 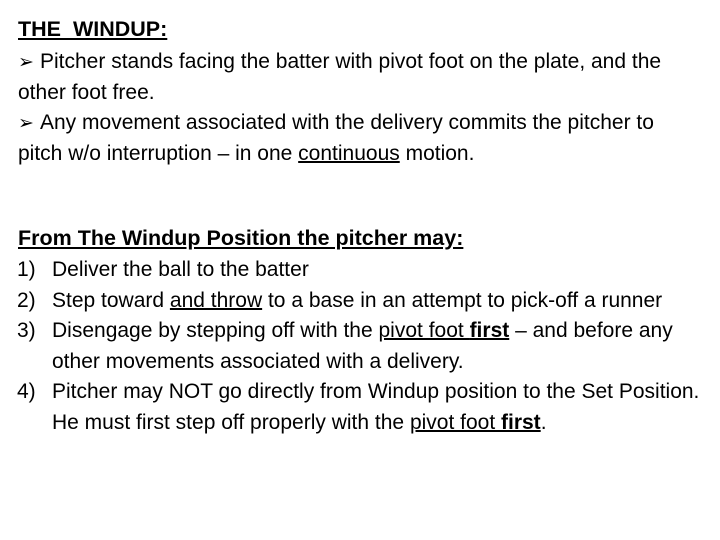 I want to click on list-item-text-part1: Deliver the ball to the batter, so click(x=180, y=269).